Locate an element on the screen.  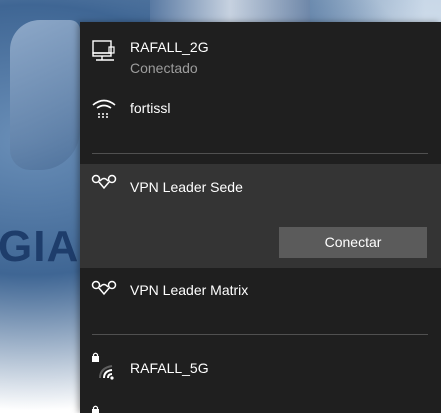
wallpaper-figure is located at coordinates (45, 95).